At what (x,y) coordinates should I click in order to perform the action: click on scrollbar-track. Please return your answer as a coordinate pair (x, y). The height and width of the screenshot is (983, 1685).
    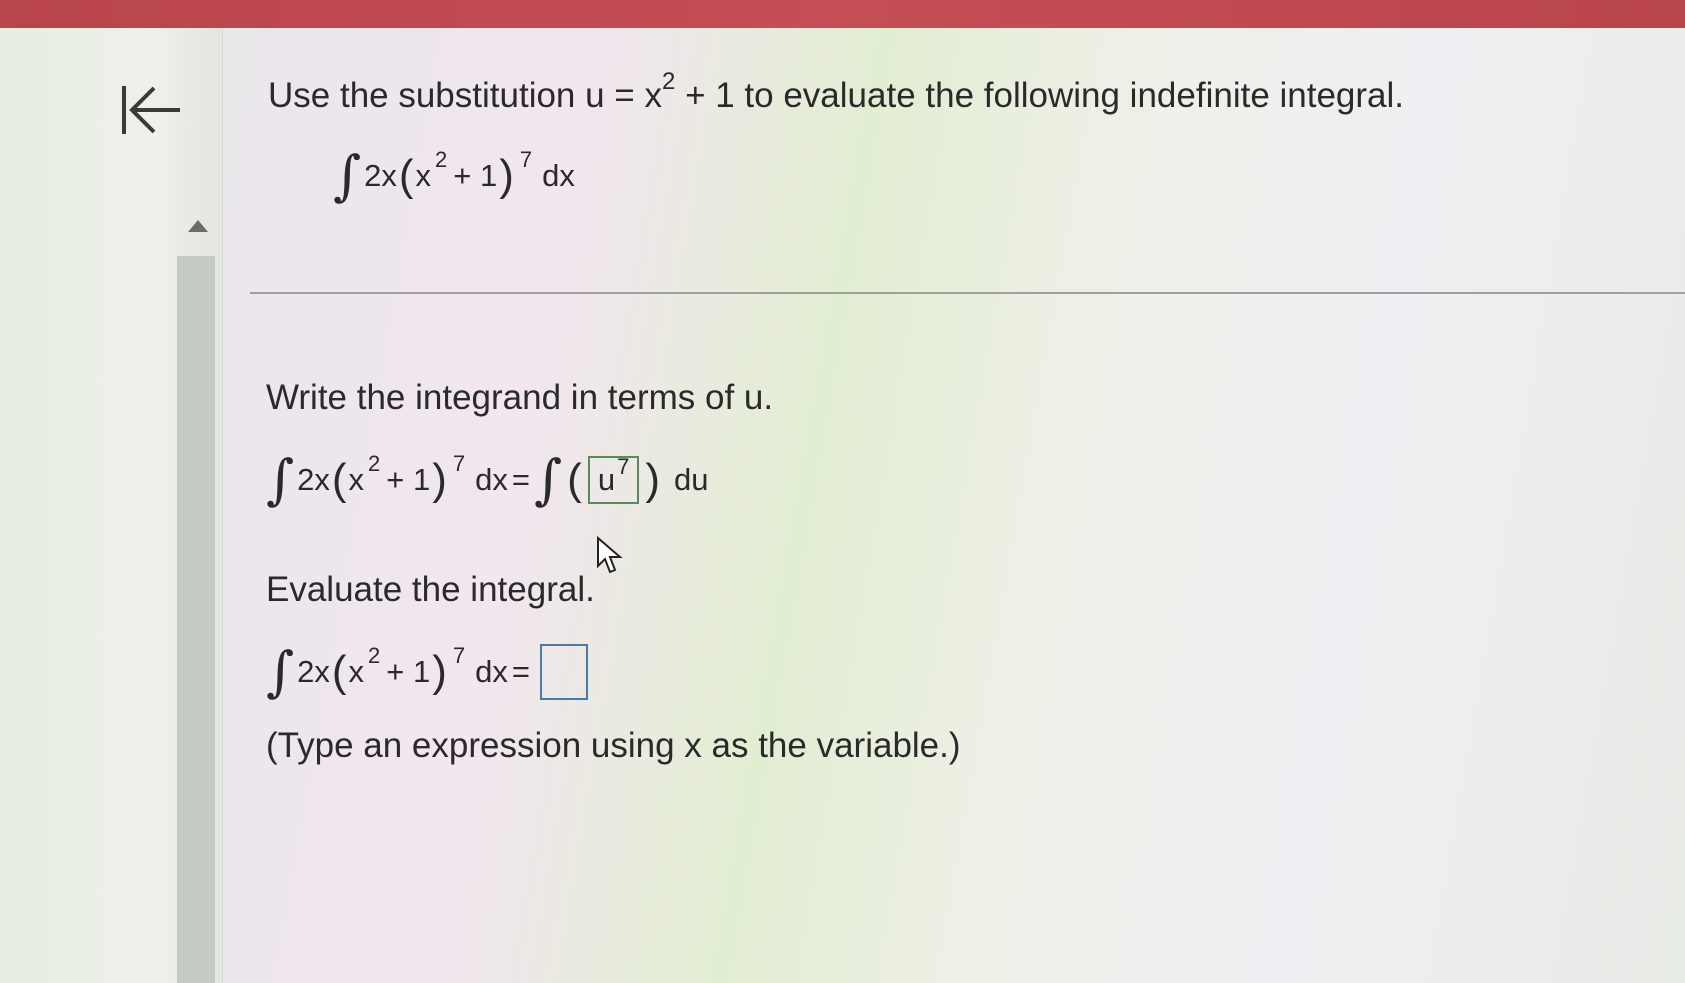
    Looking at the image, I should click on (196, 619).